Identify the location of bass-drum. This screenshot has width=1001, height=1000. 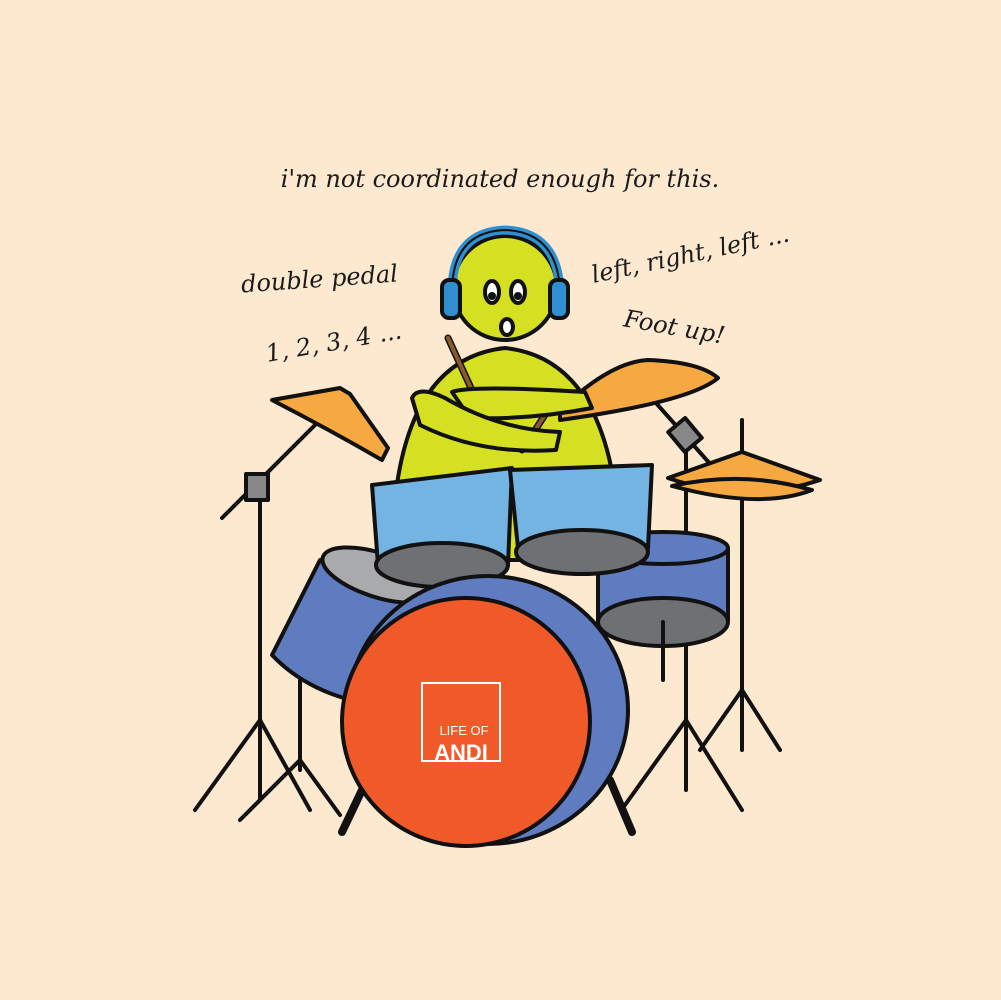
(487, 711).